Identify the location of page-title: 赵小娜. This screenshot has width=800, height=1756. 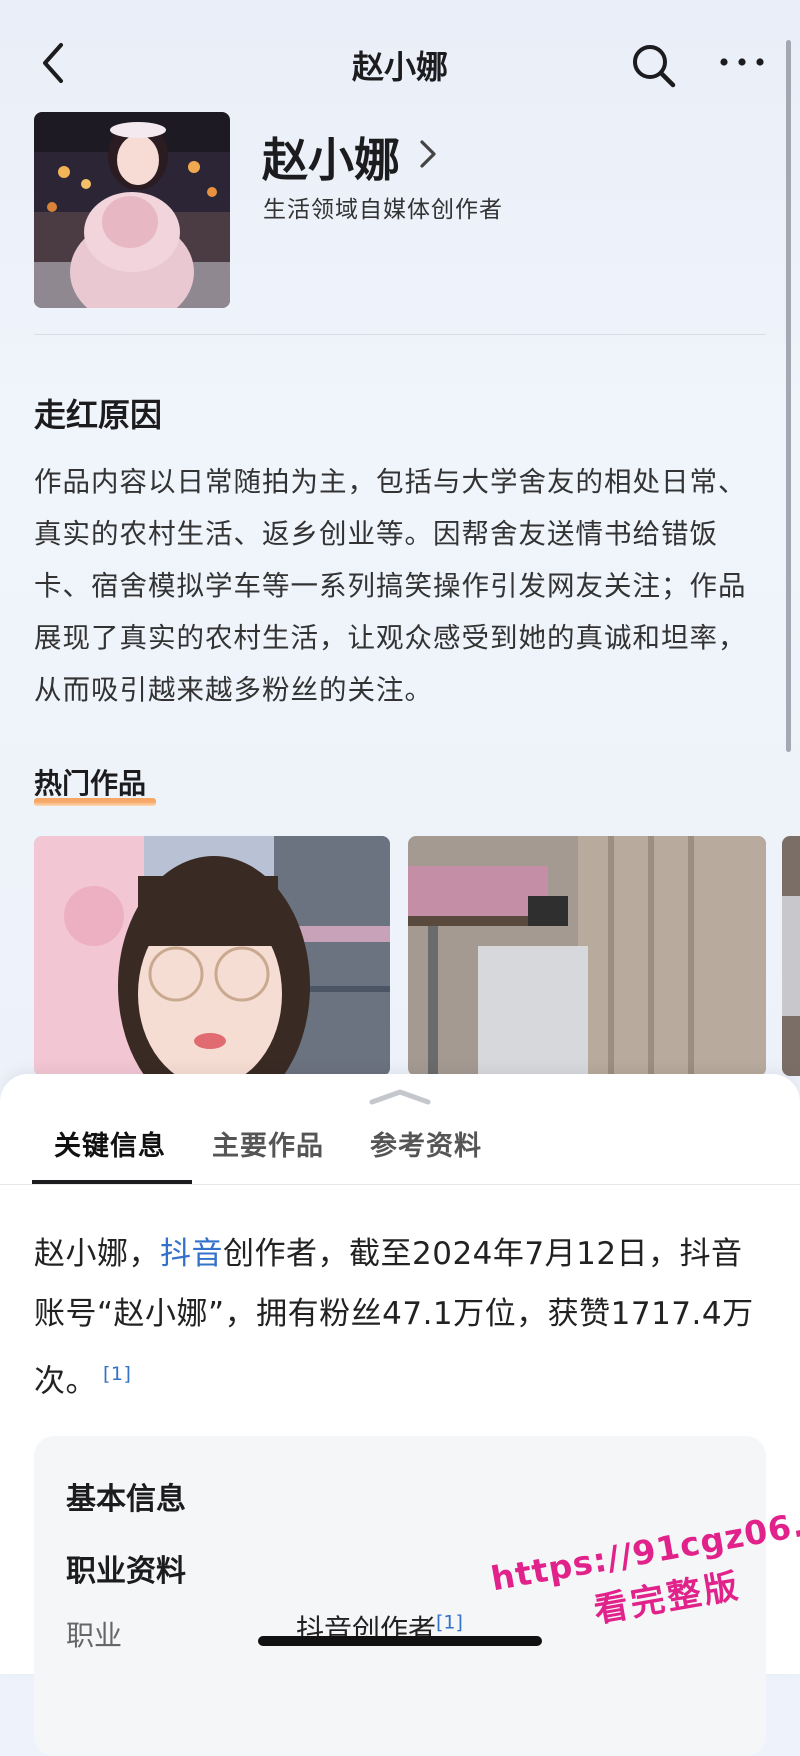
(399, 67).